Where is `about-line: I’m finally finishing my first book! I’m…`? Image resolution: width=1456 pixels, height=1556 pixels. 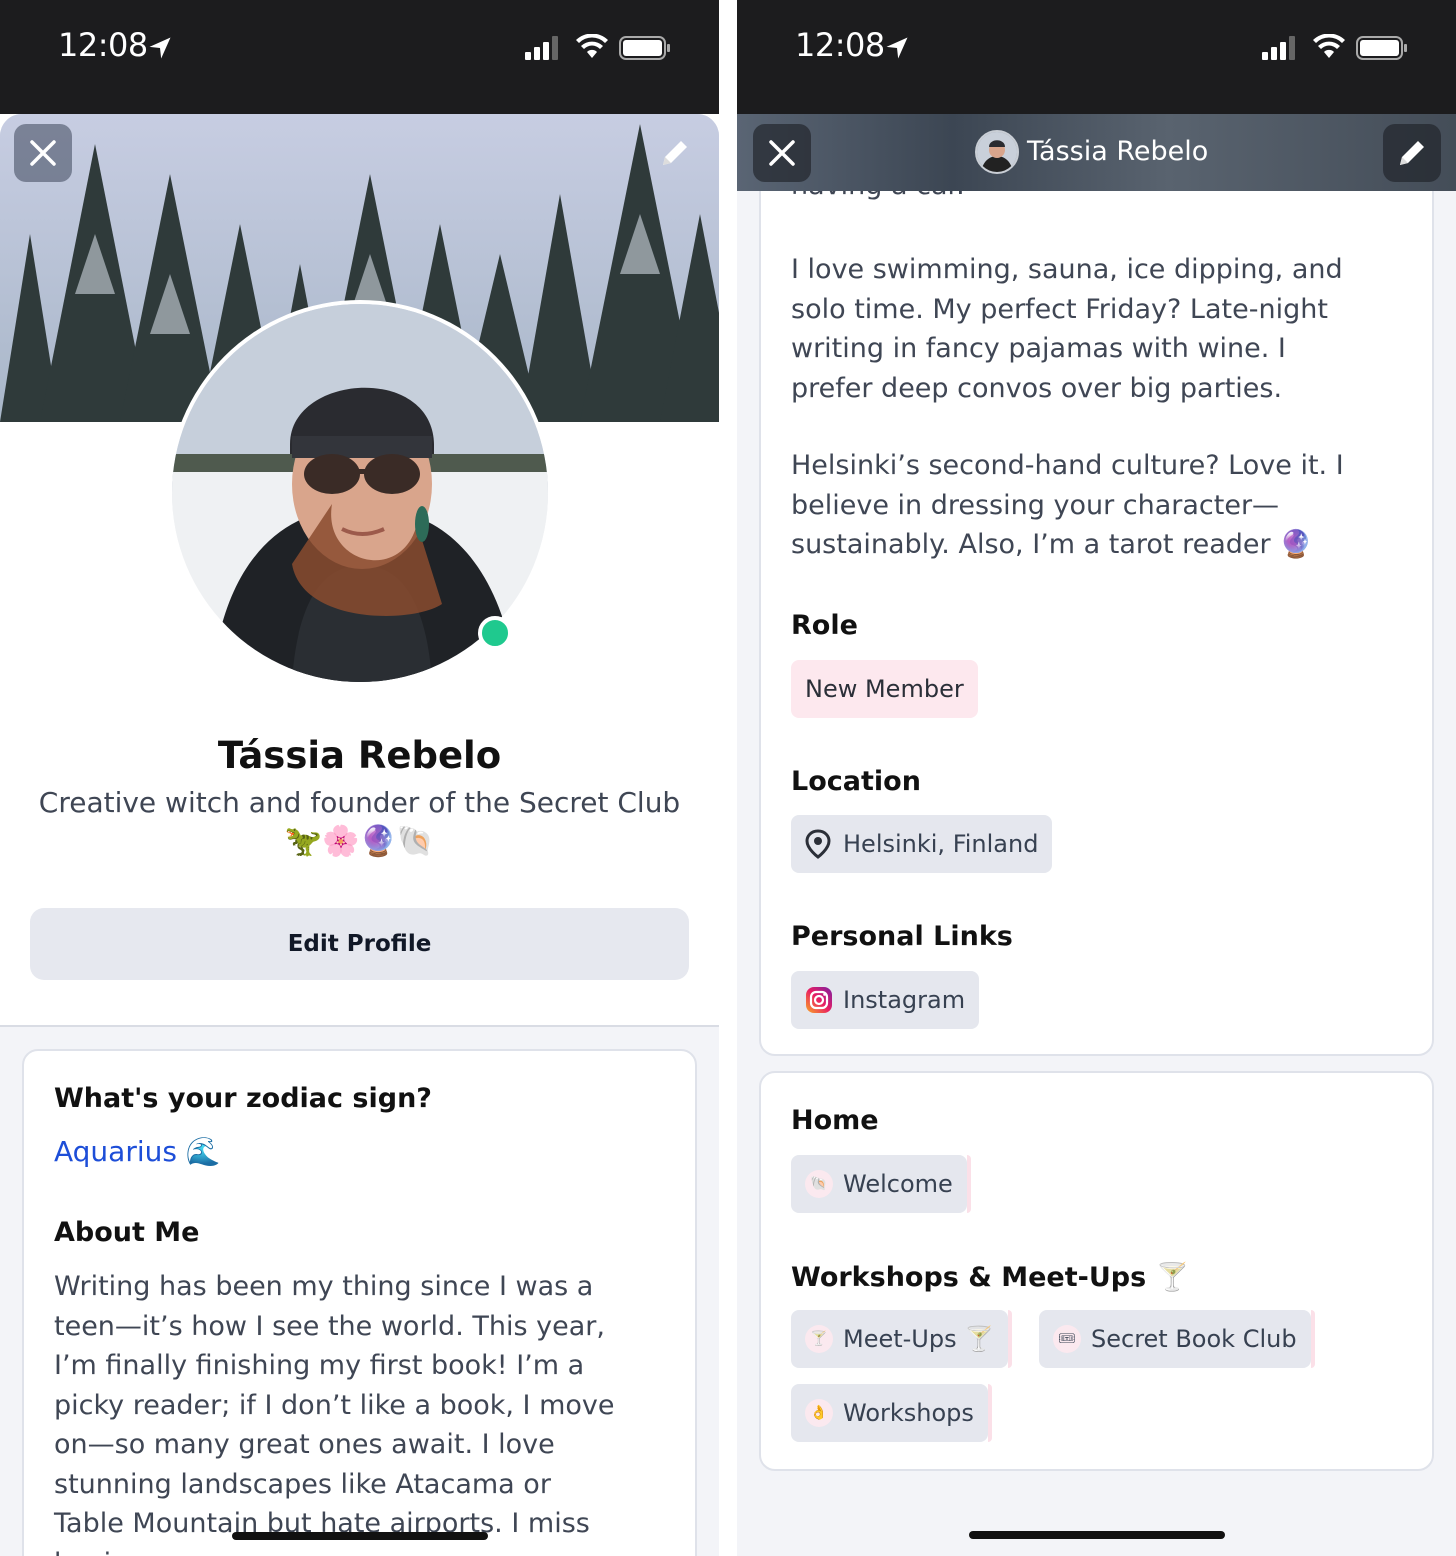 about-line: I’m finally finishing my first book! I’m… is located at coordinates (319, 1365).